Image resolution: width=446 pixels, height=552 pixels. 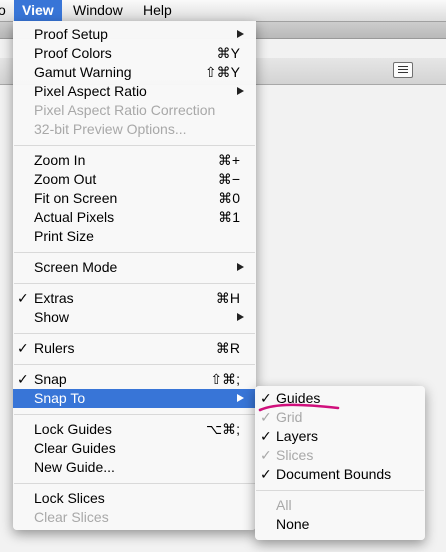 I want to click on menu-item-label: Lock Slices, so click(x=69, y=498).